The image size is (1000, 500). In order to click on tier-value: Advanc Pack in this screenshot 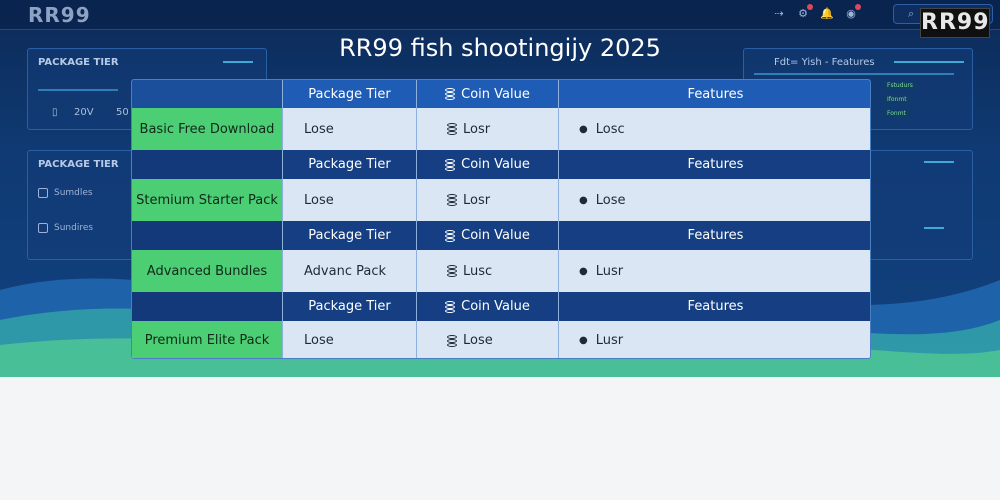, I will do `click(350, 271)`.